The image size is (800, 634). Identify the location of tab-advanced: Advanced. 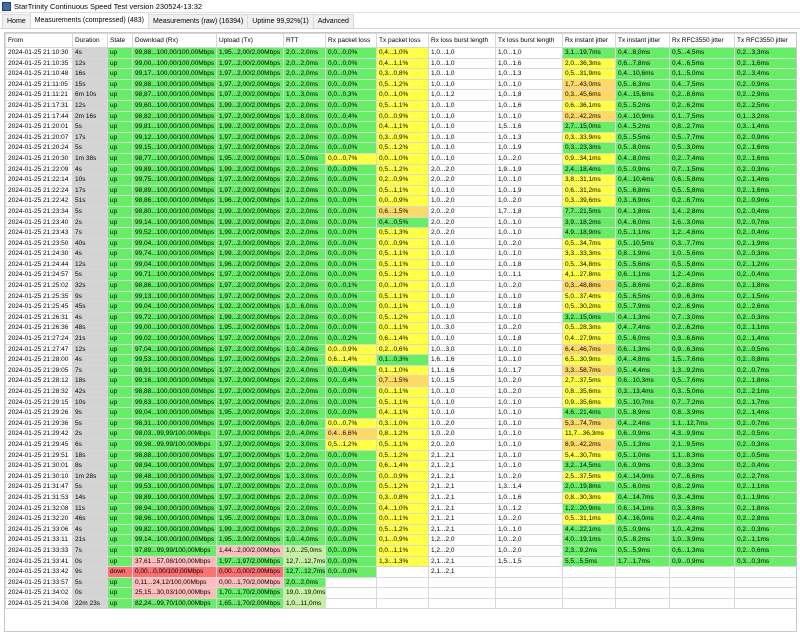
(333, 21).